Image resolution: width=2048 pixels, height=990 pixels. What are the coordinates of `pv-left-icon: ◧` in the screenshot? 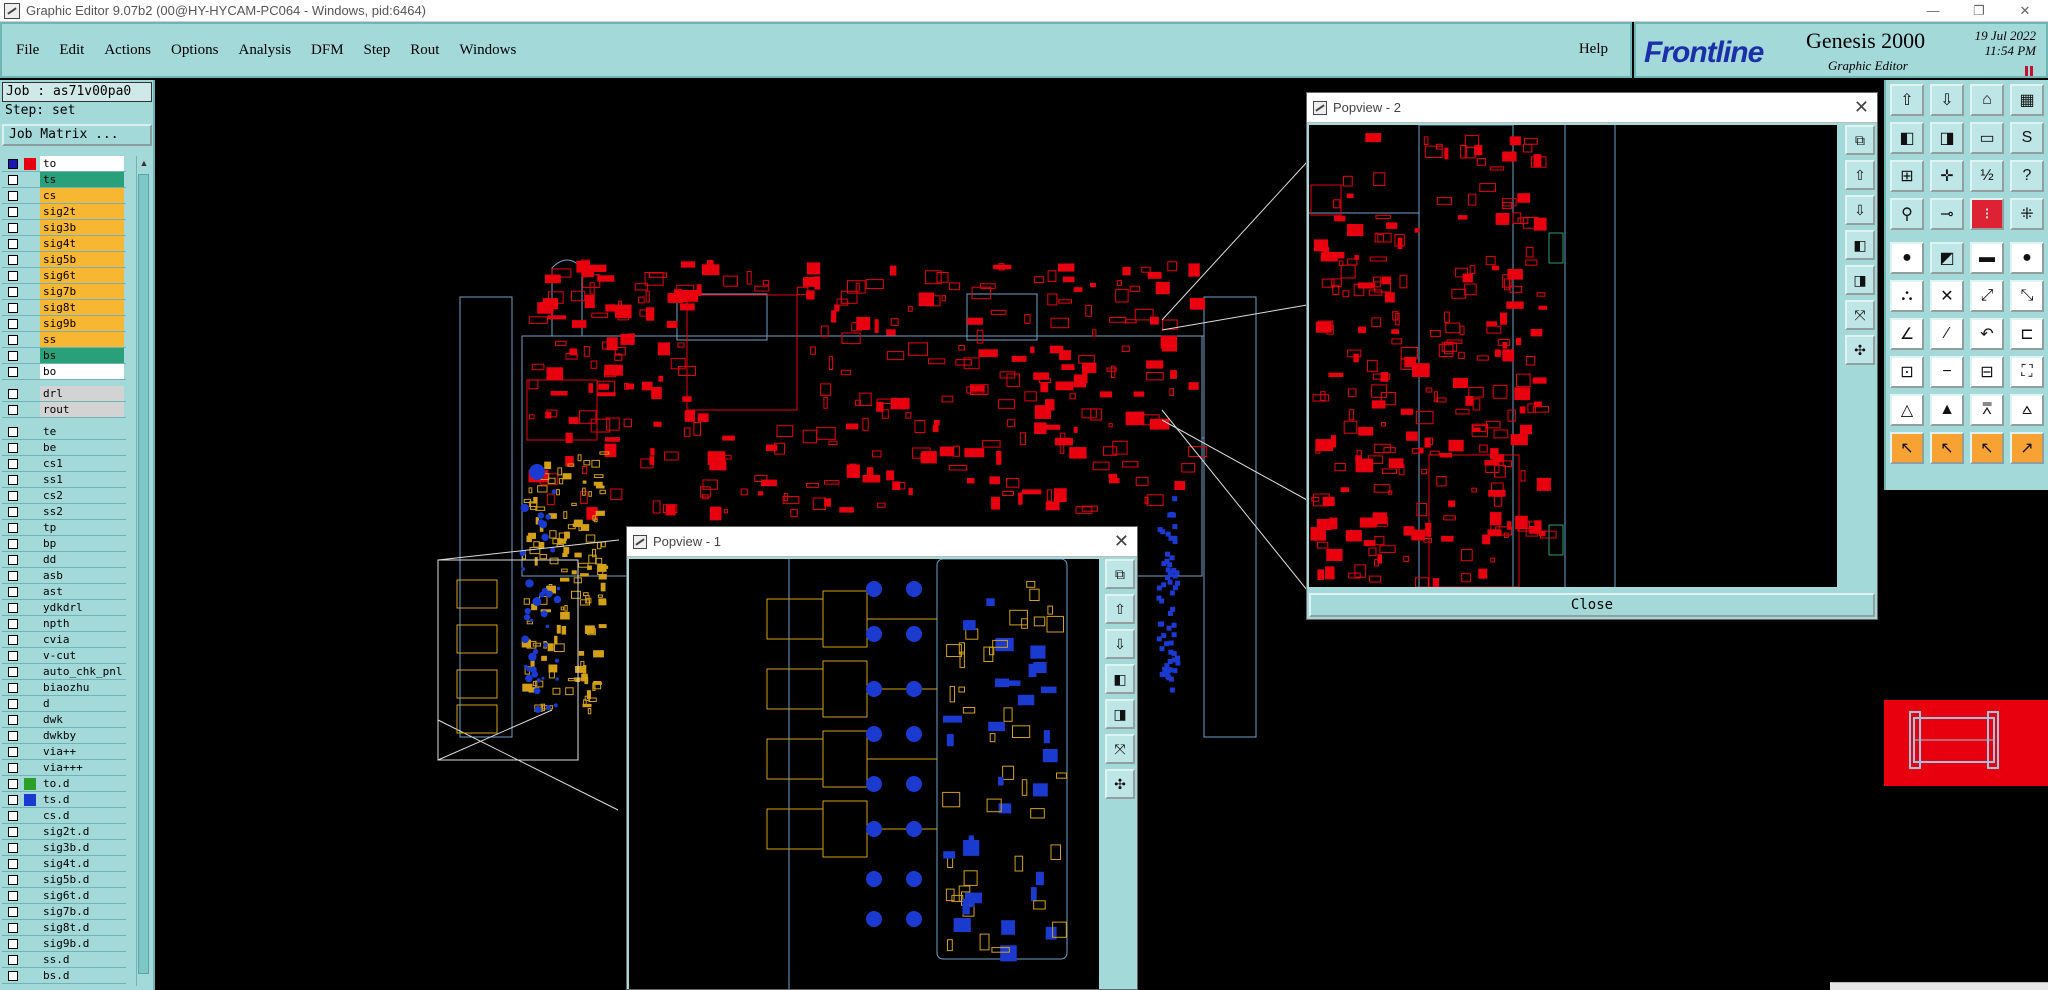 It's located at (1860, 245).